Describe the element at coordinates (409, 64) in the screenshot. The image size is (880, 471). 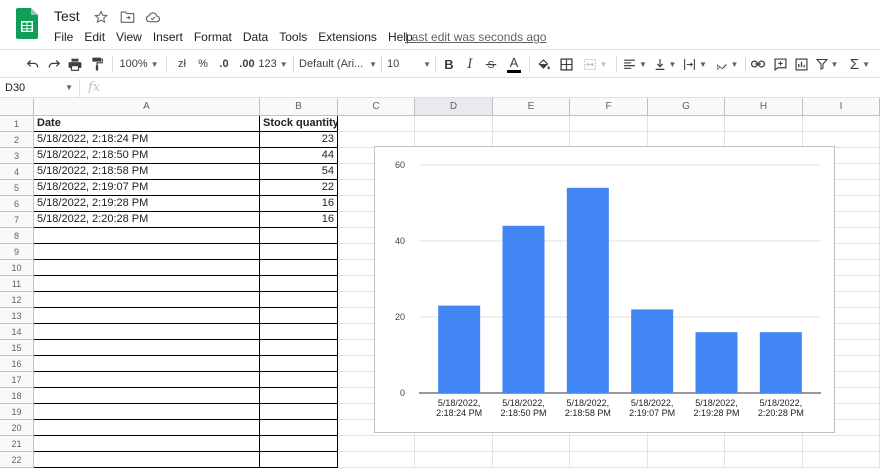
I see `font-size-select: 10 ▼` at that location.